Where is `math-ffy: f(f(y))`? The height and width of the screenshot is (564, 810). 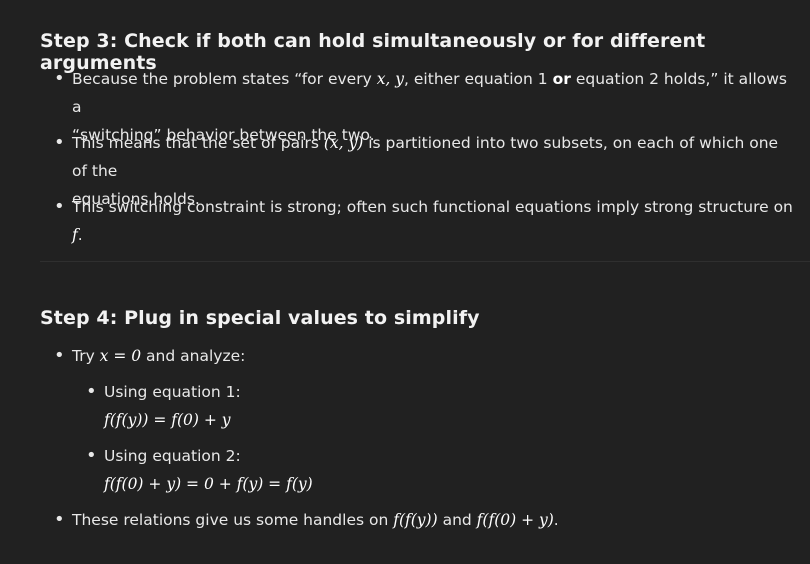
math-ffy: f(f(y)) is located at coordinates (415, 520).